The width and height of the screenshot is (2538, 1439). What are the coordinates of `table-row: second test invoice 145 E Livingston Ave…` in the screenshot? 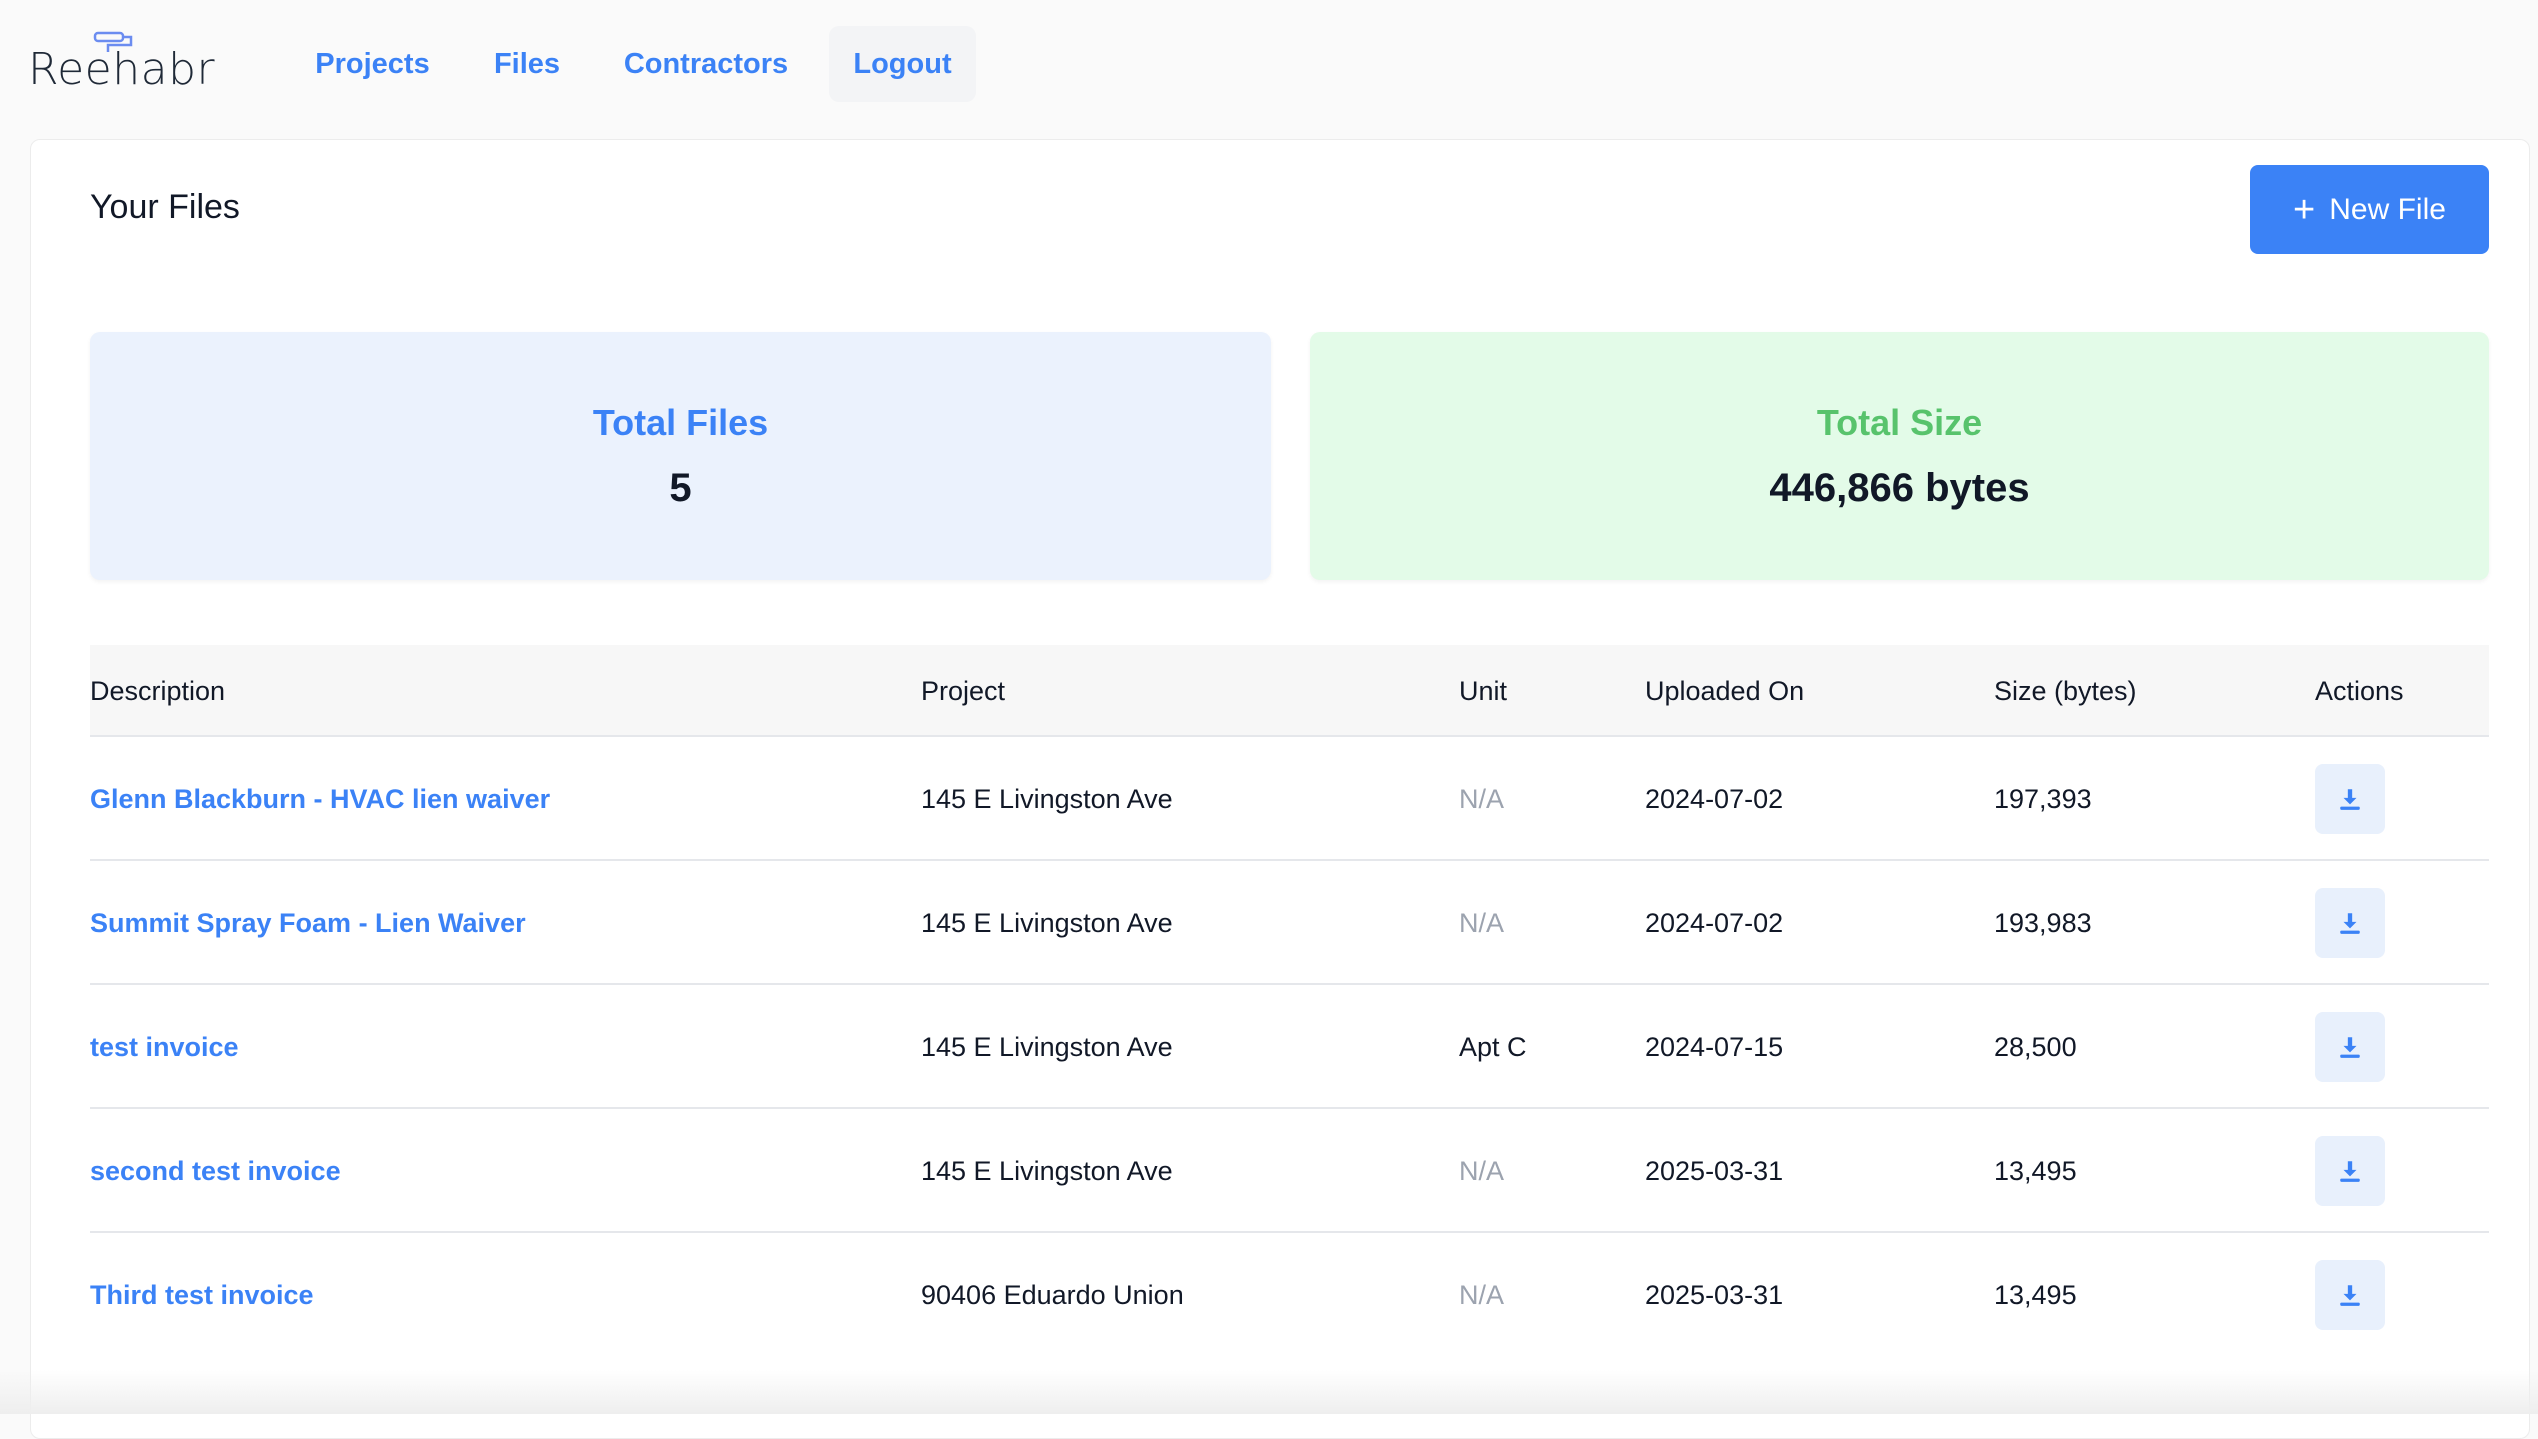 It's located at (1289, 1171).